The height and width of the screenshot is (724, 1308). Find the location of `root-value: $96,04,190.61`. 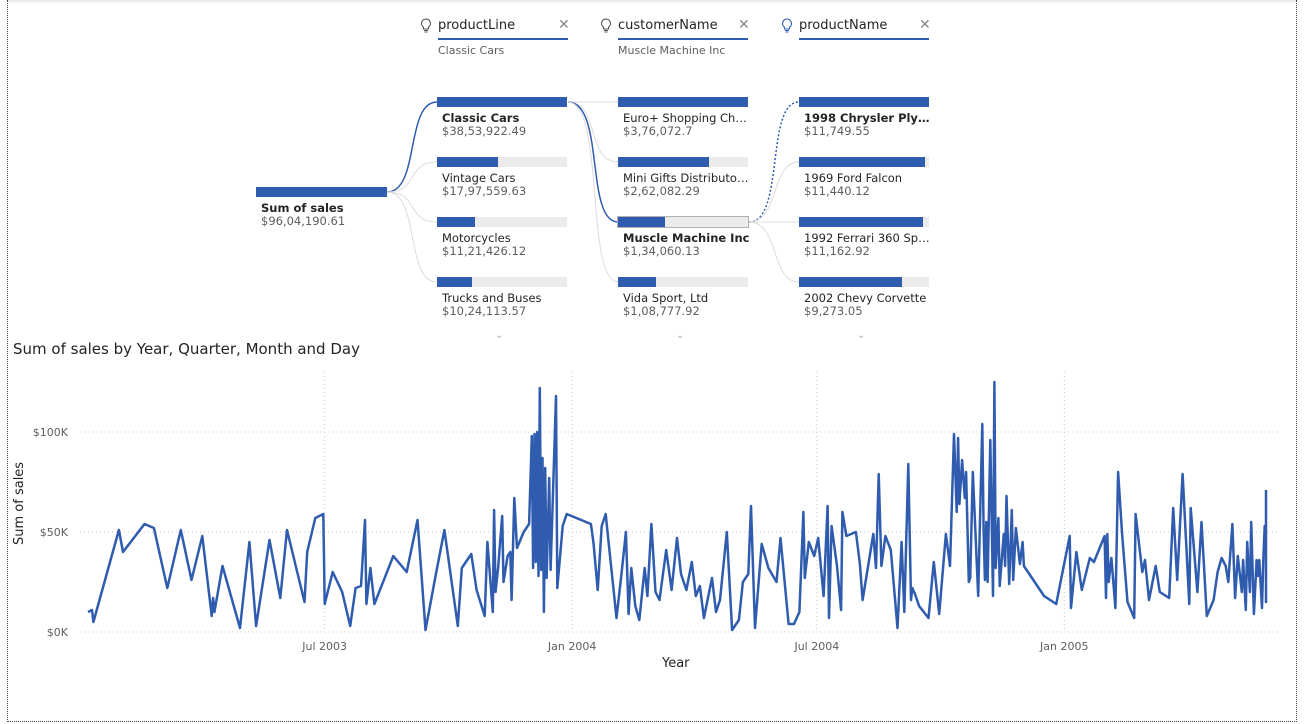

root-value: $96,04,190.61 is located at coordinates (303, 221).